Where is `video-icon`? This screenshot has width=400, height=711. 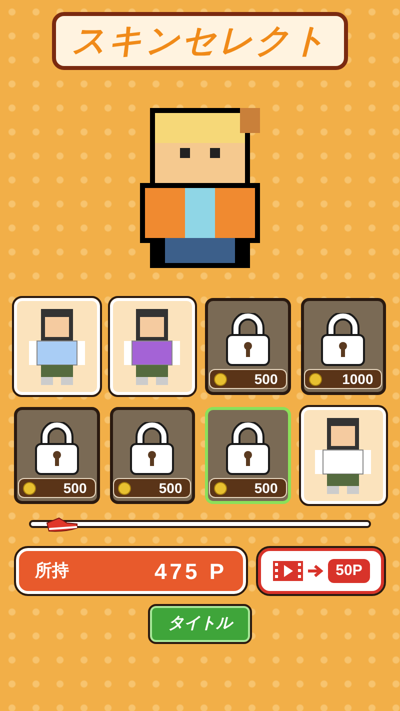 video-icon is located at coordinates (288, 571).